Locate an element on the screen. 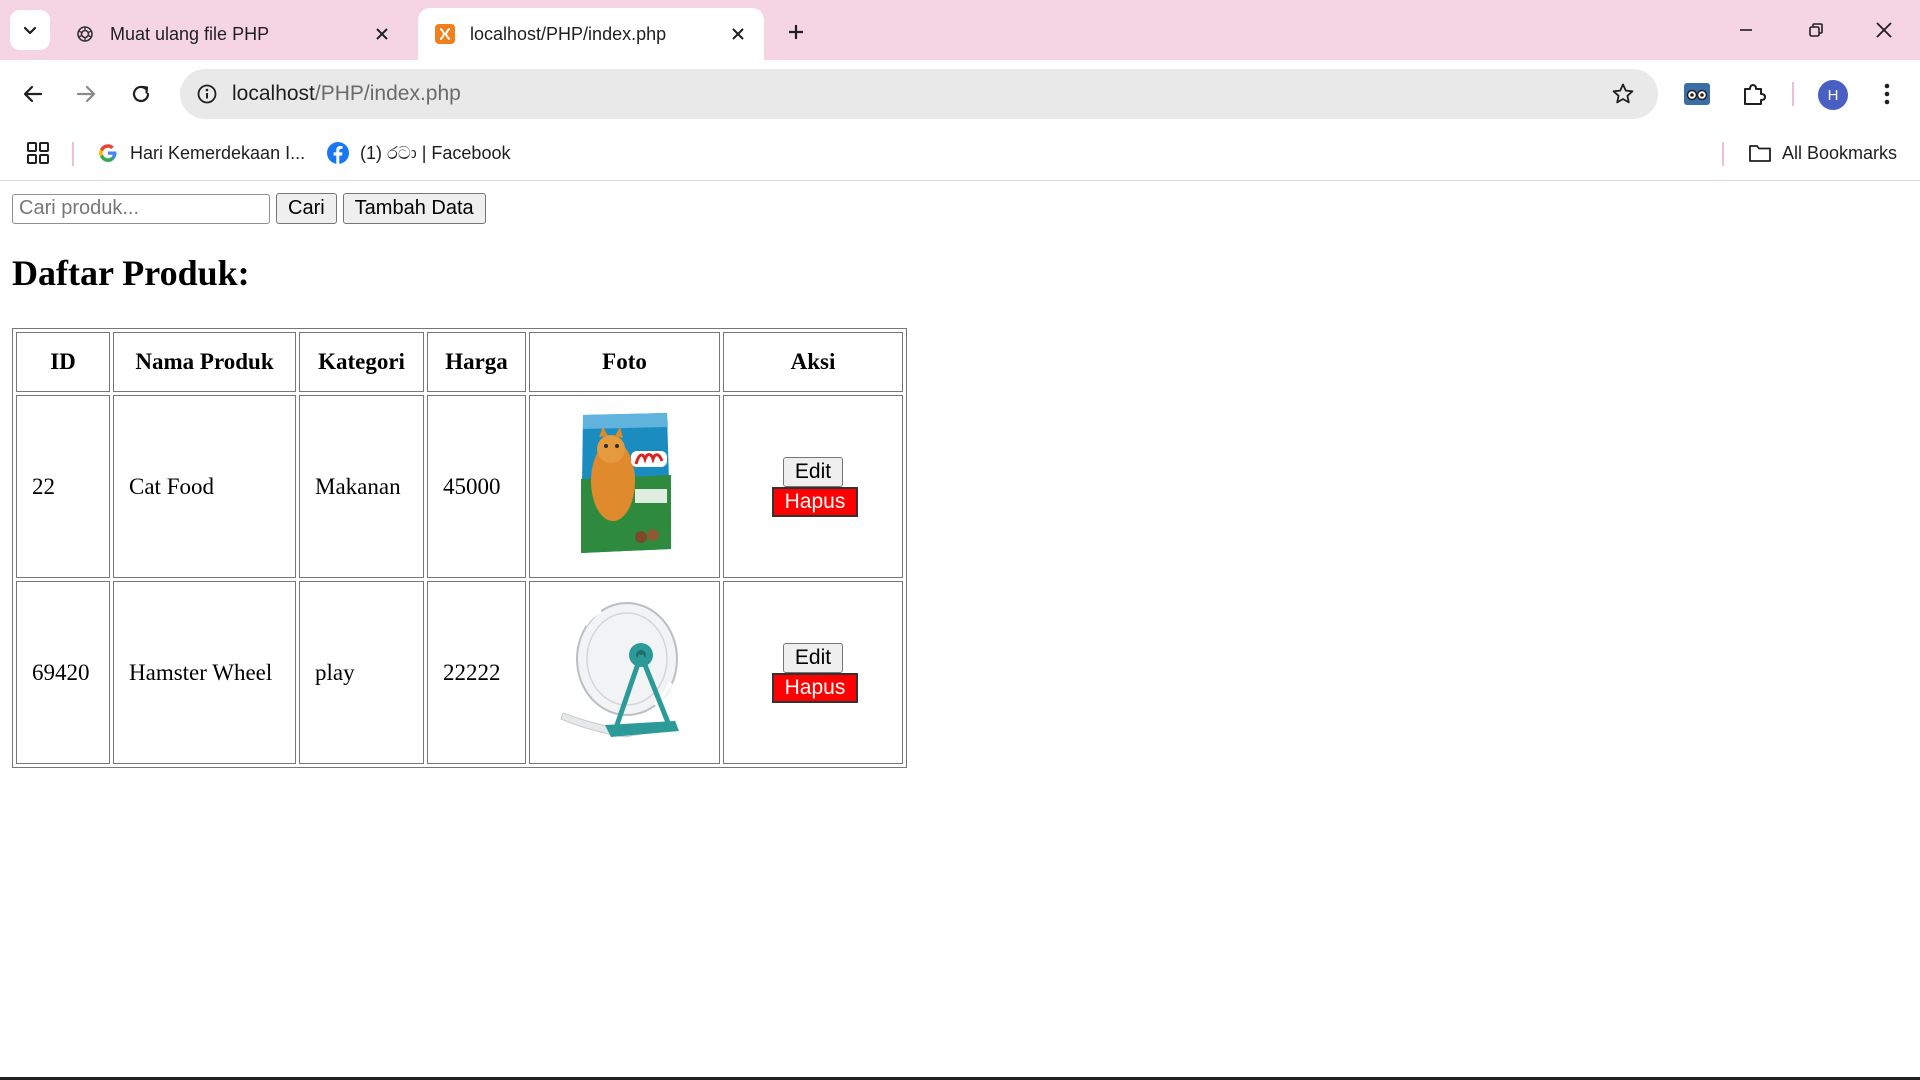  all-bookmarks-button: All Bookmarks is located at coordinates (1822, 153).